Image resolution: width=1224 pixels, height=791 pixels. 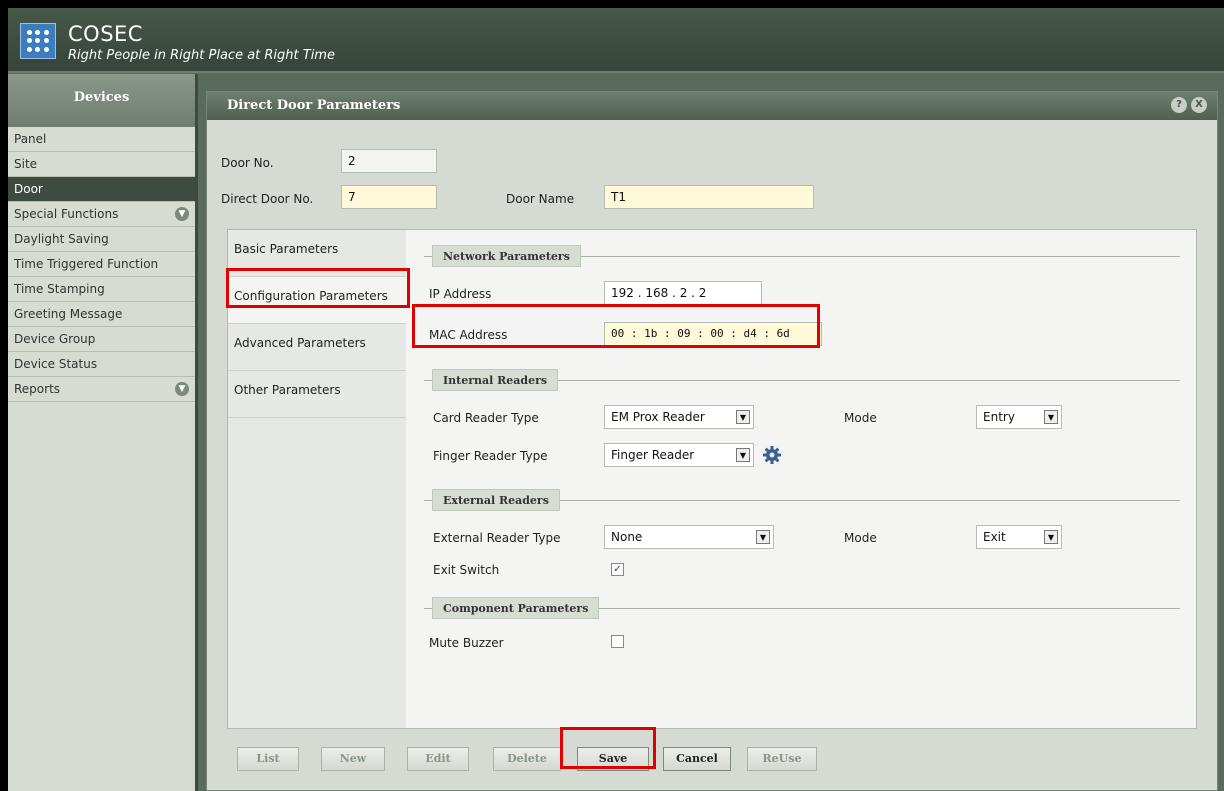 I want to click on section-title: Internal Readers, so click(x=495, y=380).